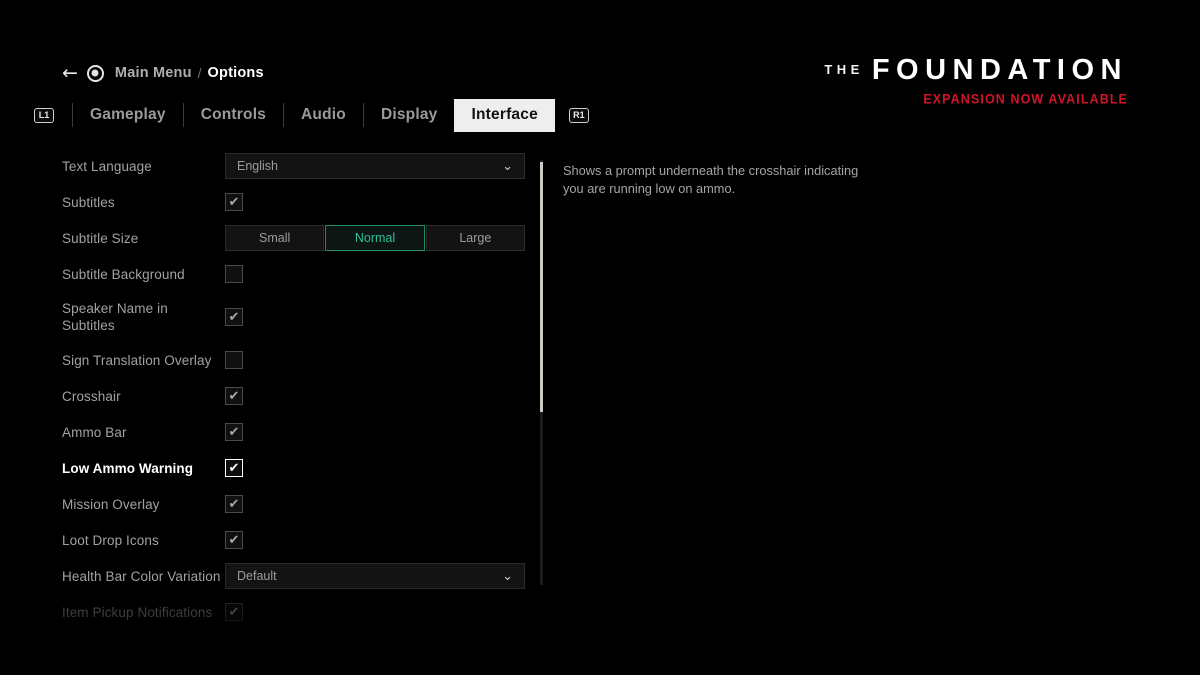 The width and height of the screenshot is (1200, 675). I want to click on setting-label: Sign Translation Overlay, so click(137, 360).